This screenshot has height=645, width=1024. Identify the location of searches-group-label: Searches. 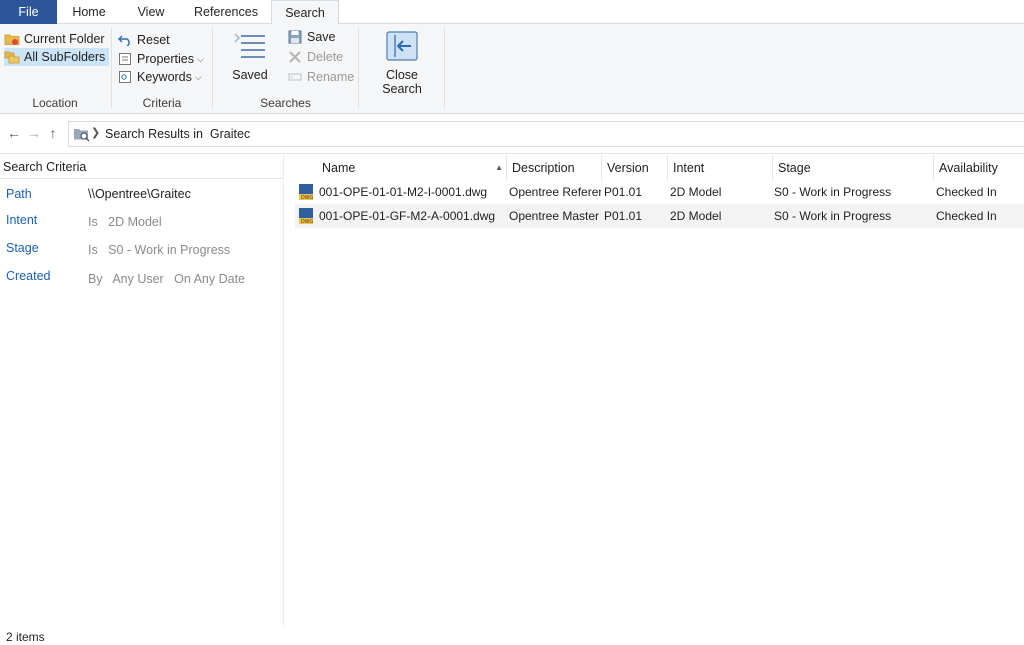
(285, 103).